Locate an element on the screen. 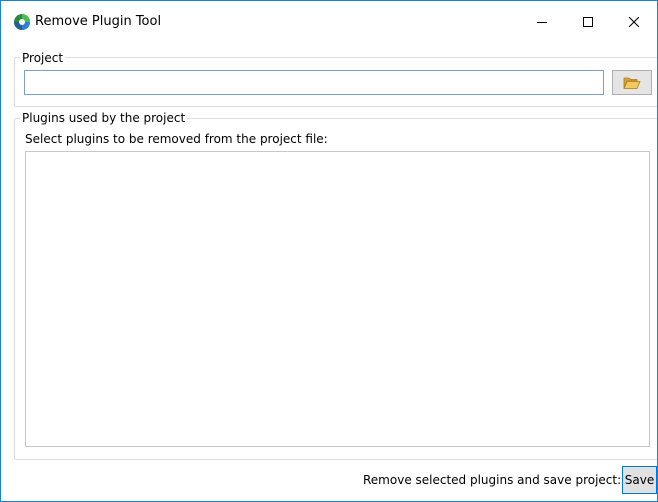 Image resolution: width=658 pixels, height=502 pixels. close-button is located at coordinates (634, 22).